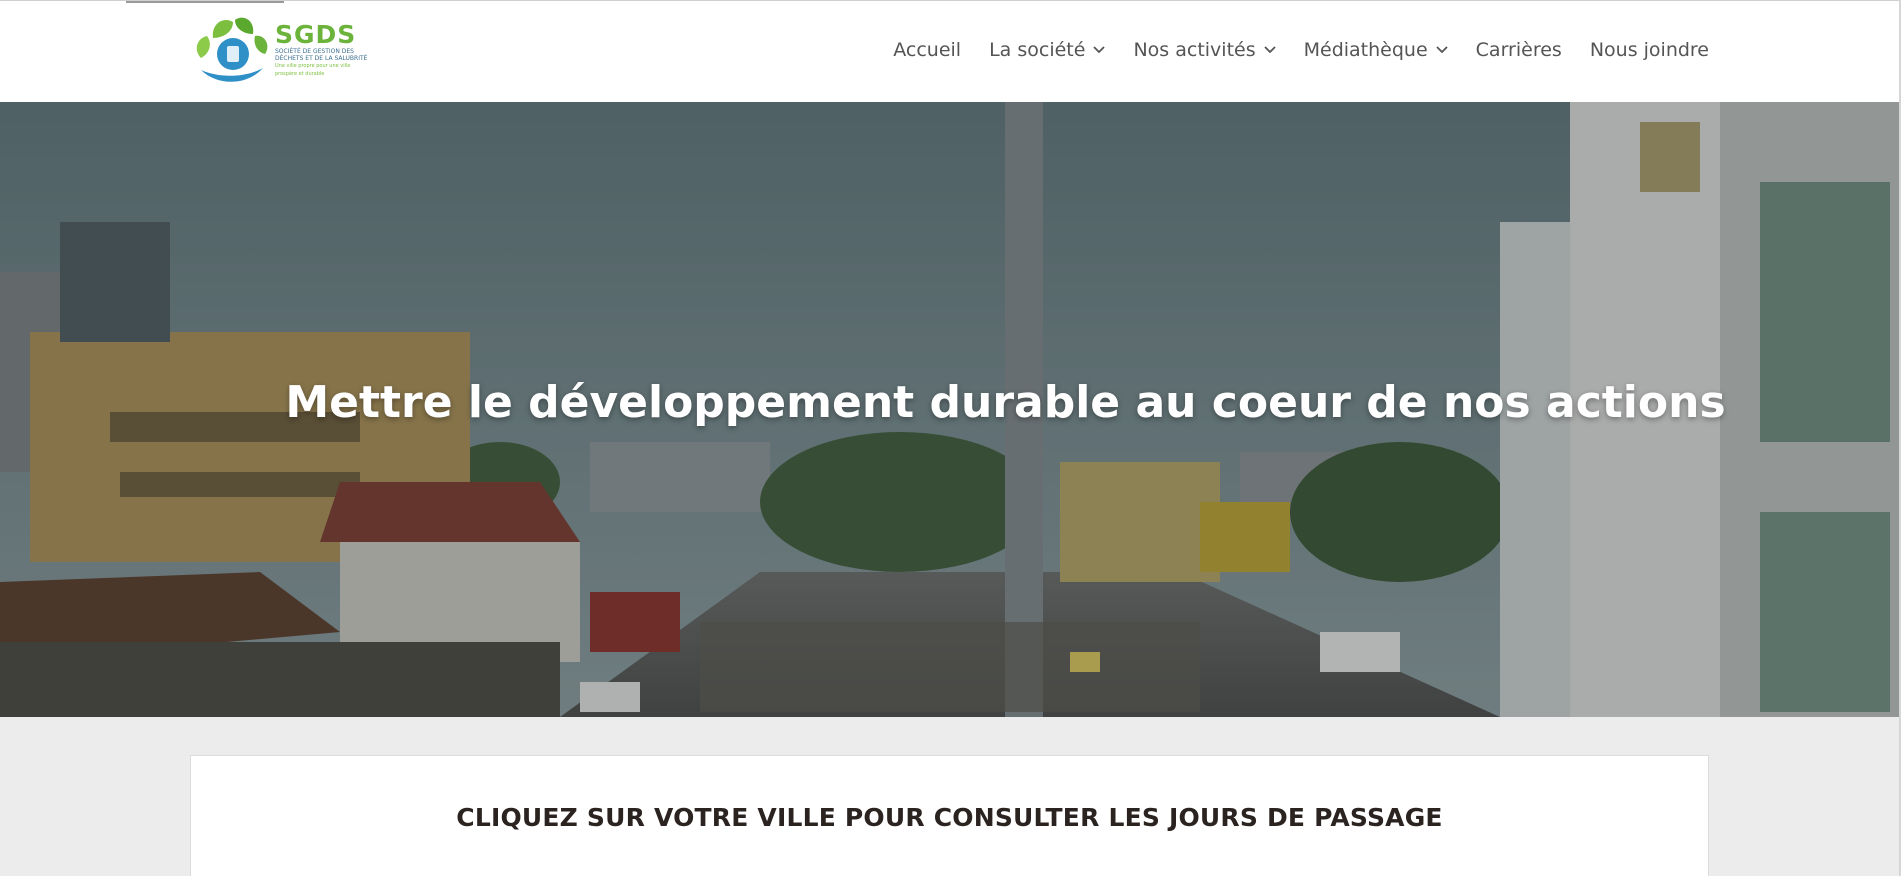 Image resolution: width=1901 pixels, height=876 pixels. I want to click on leaf-logo-icon, so click(232, 49).